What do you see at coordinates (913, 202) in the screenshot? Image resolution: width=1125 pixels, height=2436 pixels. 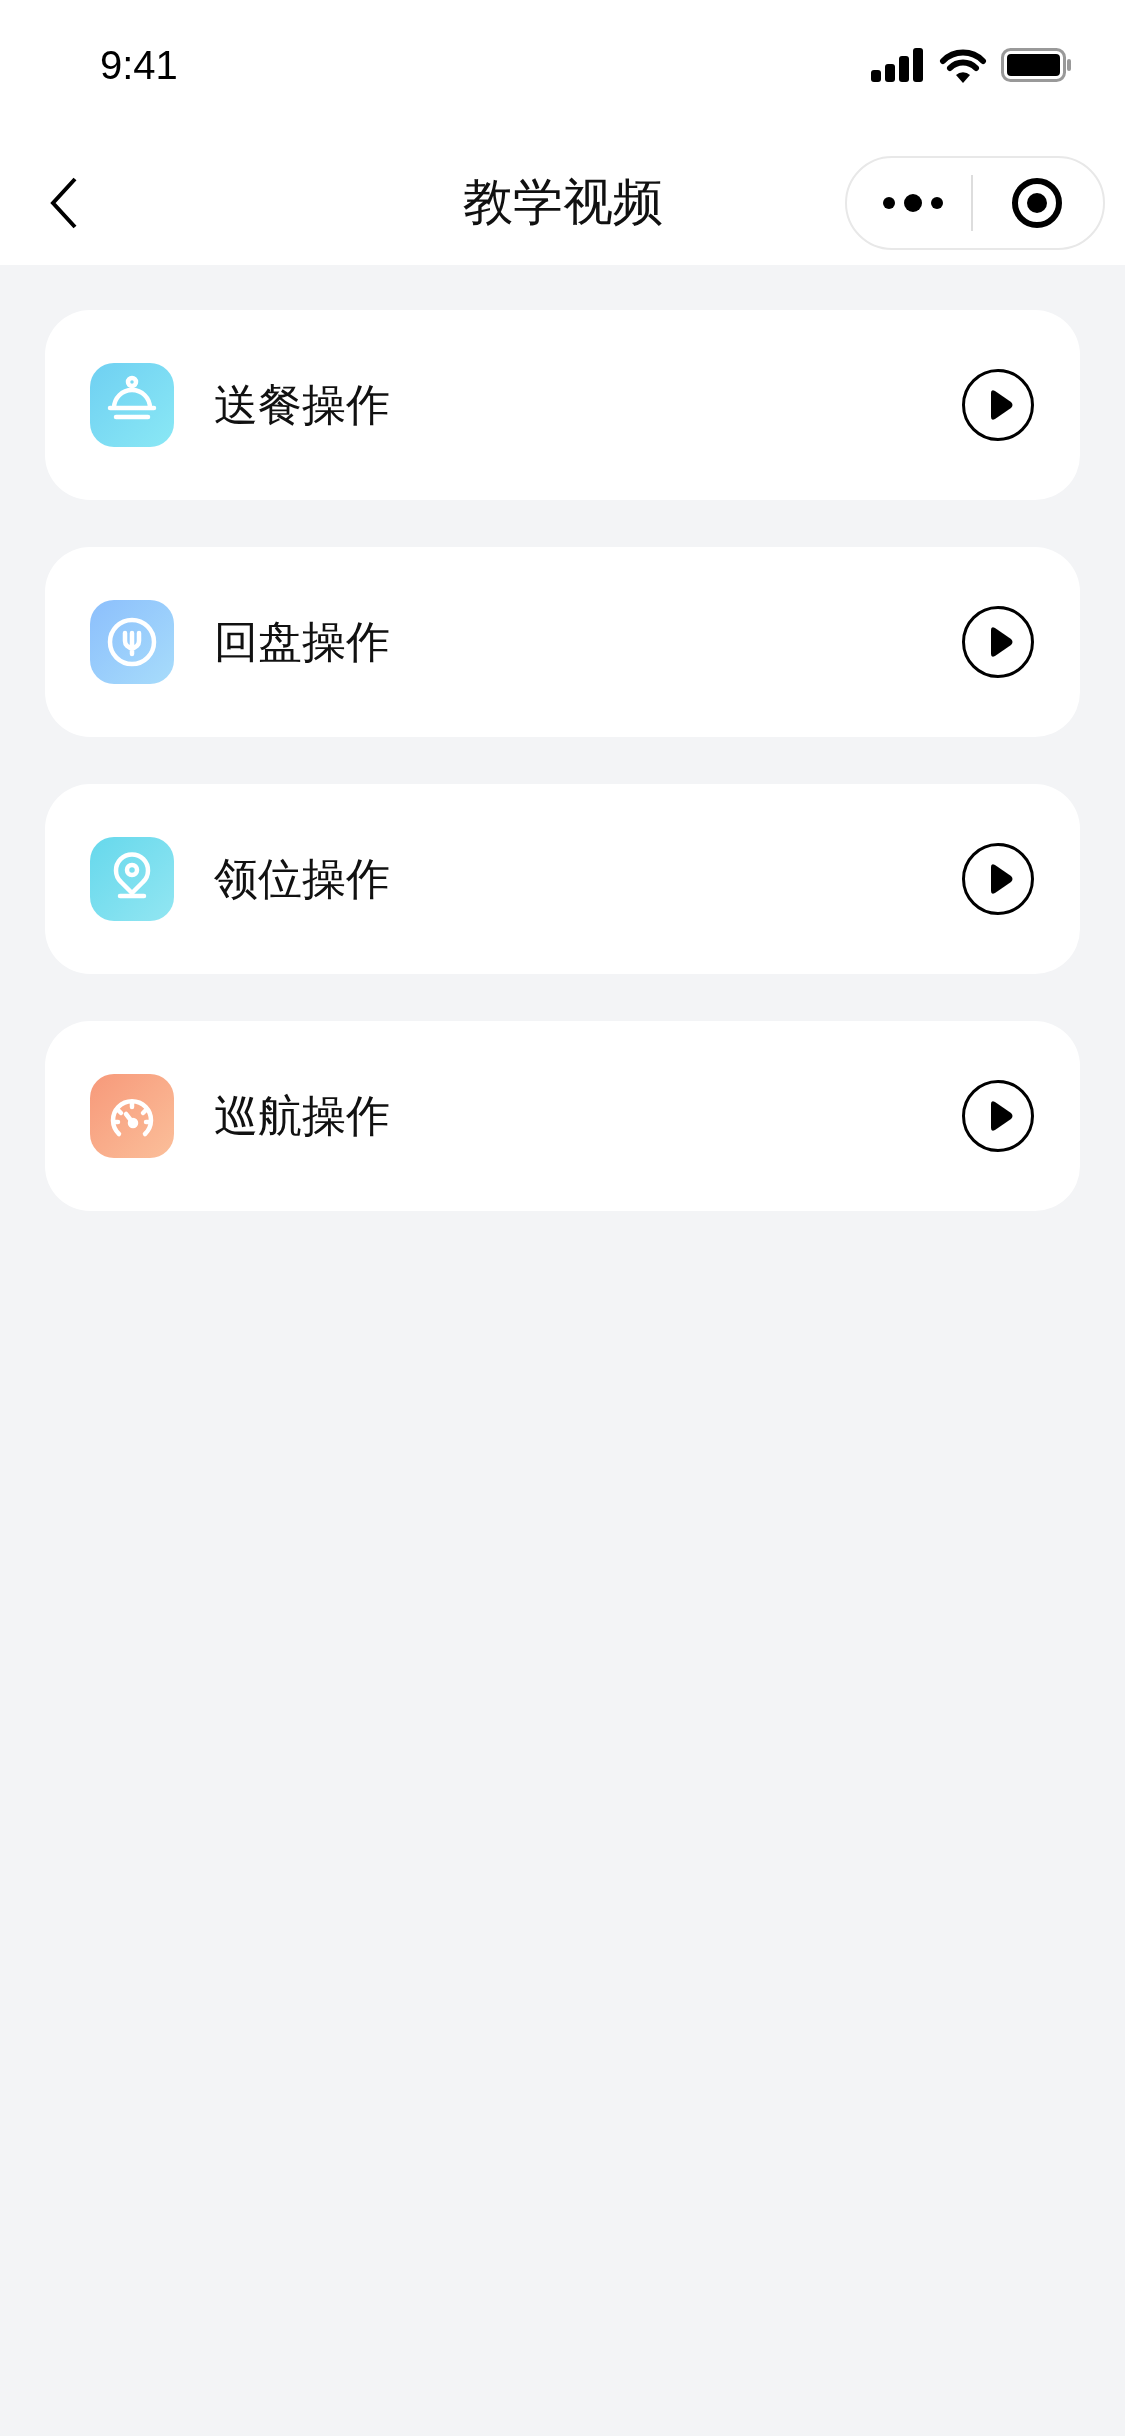 I see `more-icon` at bounding box center [913, 202].